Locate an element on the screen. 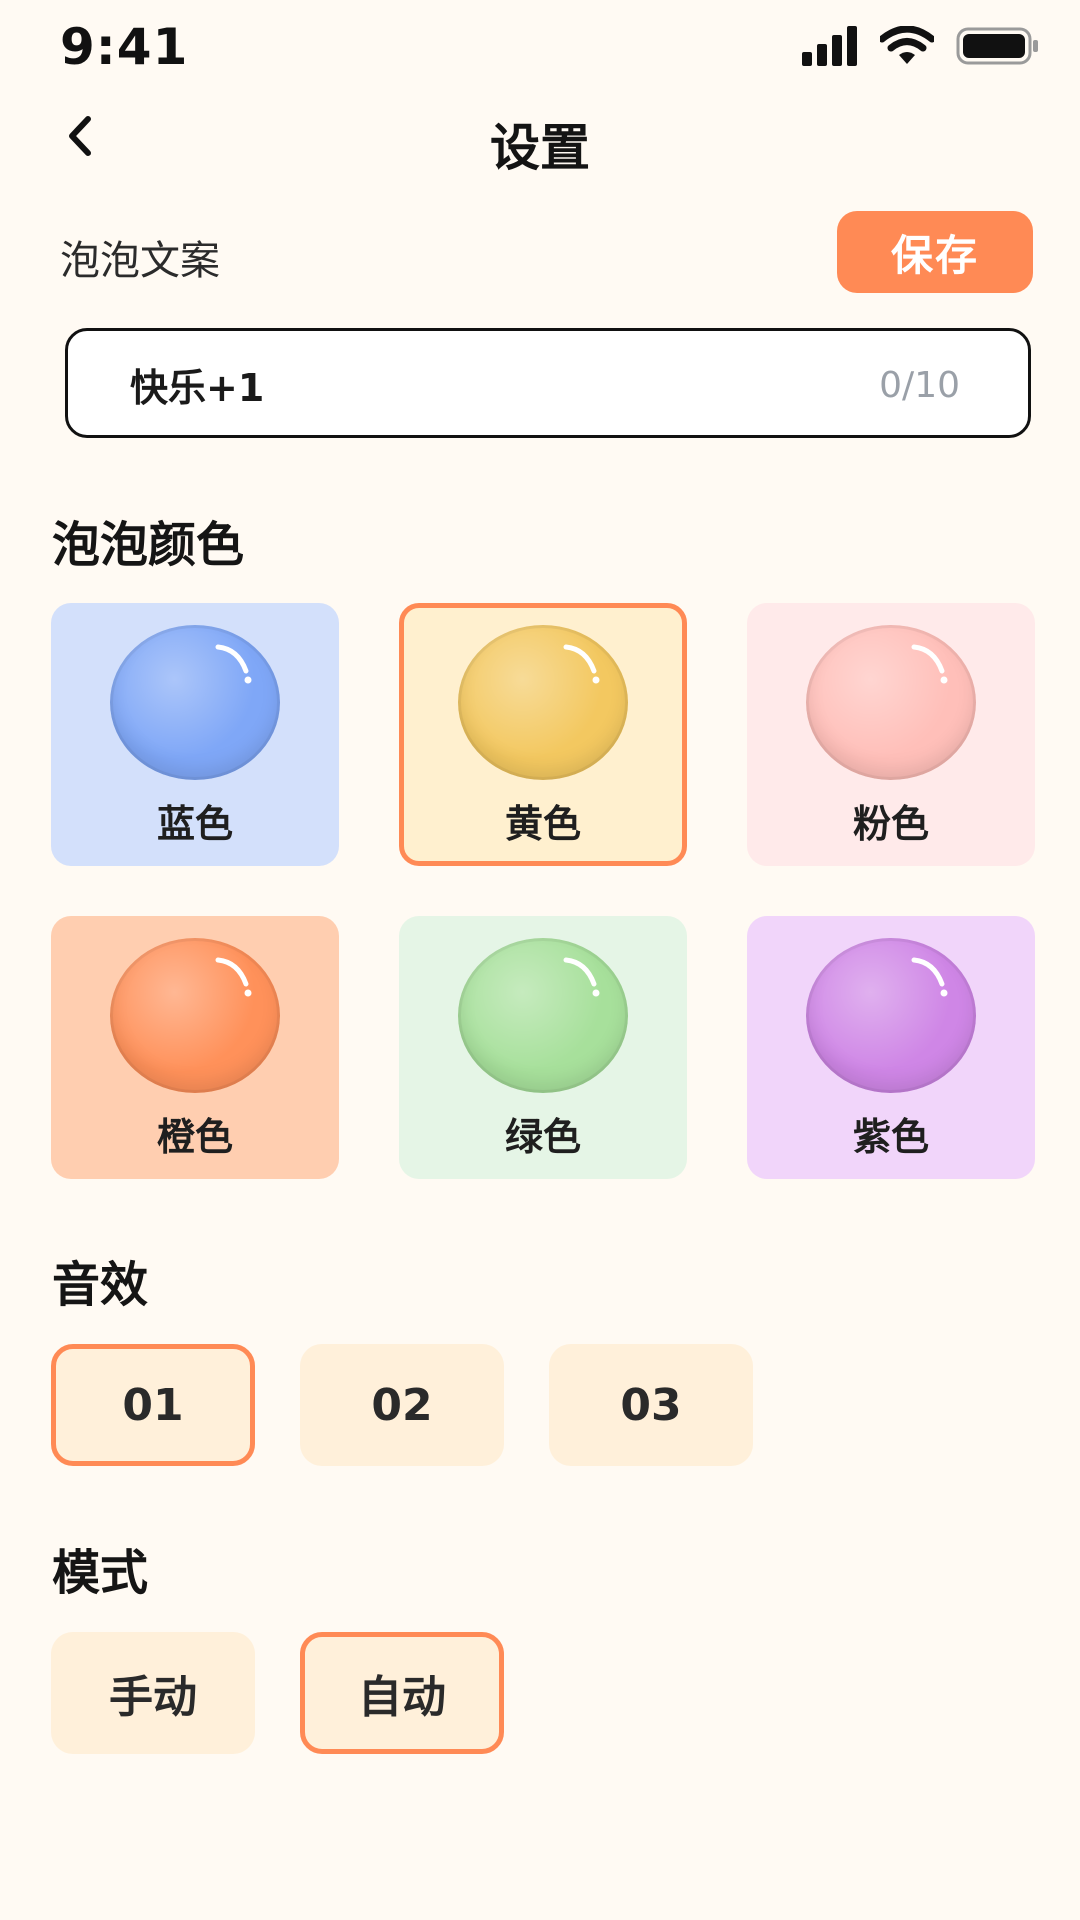  mode-option: 手动 is located at coordinates (153, 1693).